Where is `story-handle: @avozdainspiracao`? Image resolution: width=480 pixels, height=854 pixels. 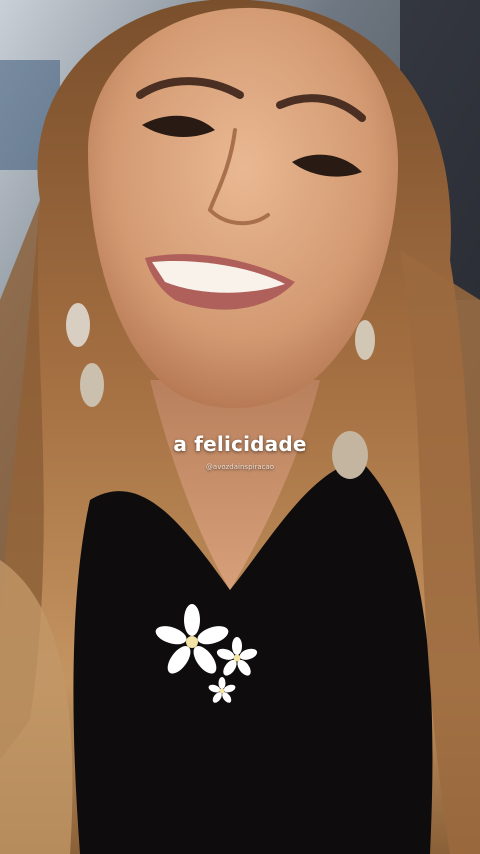 story-handle: @avozdainspiracao is located at coordinates (240, 467).